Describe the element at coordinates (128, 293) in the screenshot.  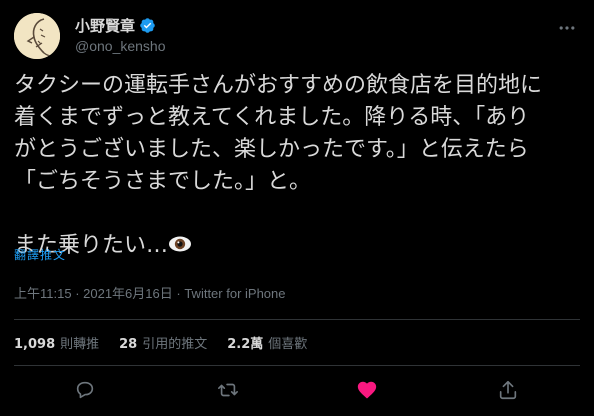
I see `tweet-date: 2021年6月16日` at that location.